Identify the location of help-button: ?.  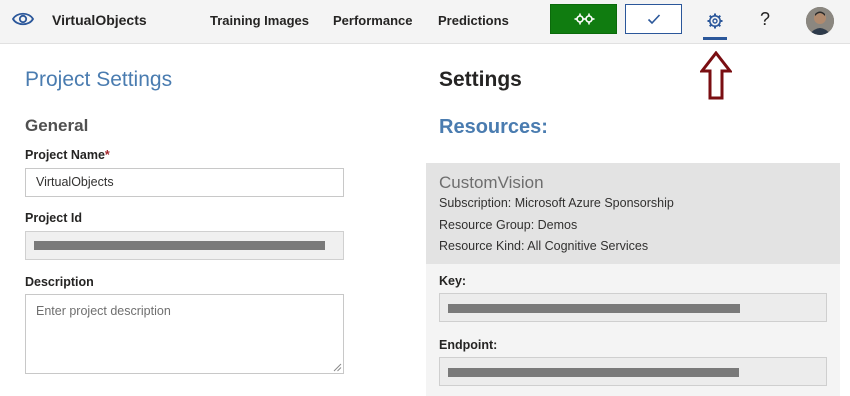
(765, 19).